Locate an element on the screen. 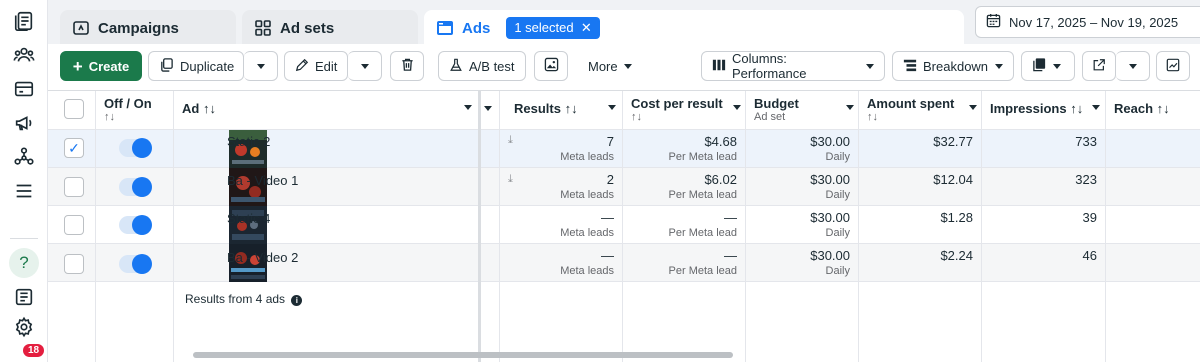 The image size is (1200, 362). results-summary-label: Results from 4 ads is located at coordinates (235, 299).